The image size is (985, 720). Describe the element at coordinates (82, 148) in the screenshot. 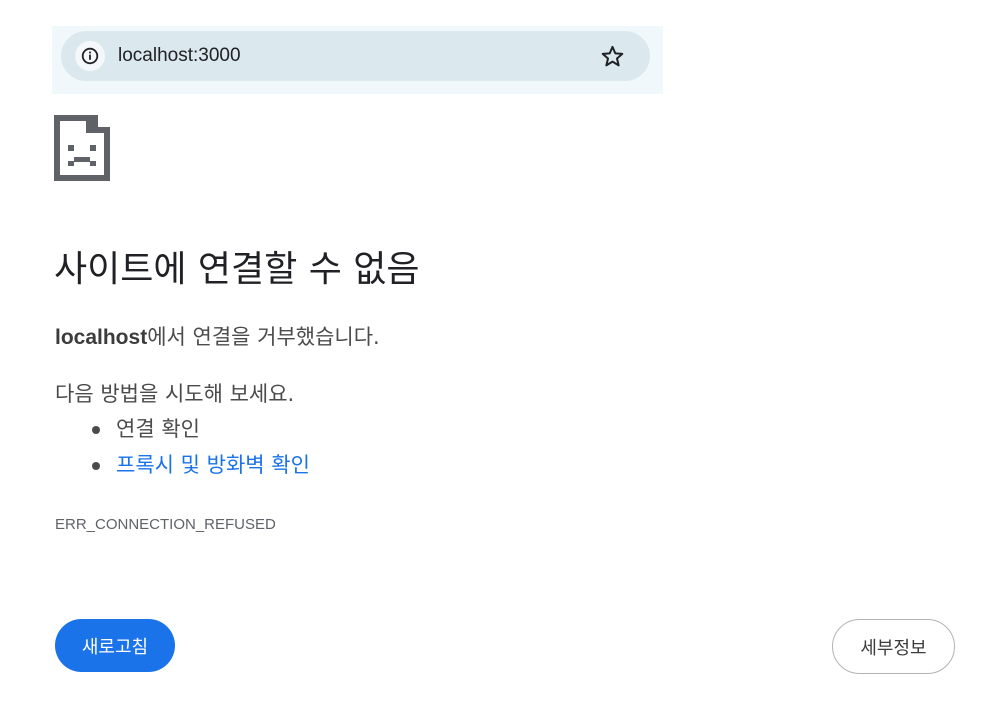

I see `sad-page-icon` at that location.